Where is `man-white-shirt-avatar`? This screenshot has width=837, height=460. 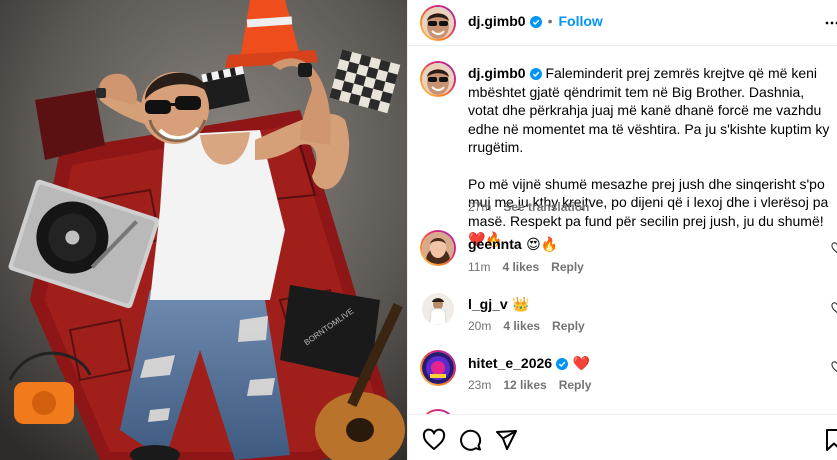
man-white-shirt-avatar is located at coordinates (438, 309).